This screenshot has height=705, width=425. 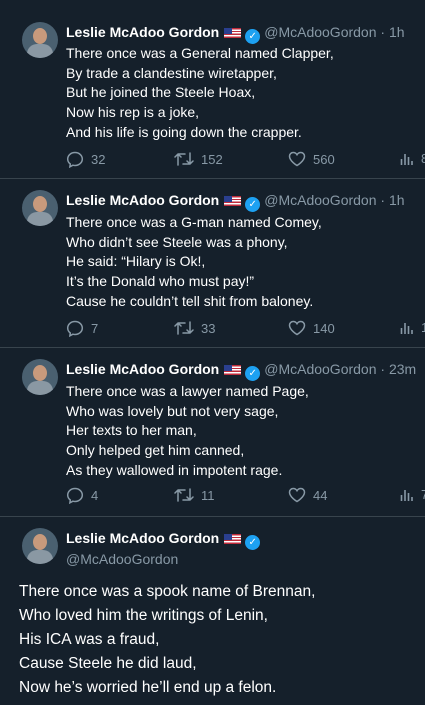 I want to click on retweet-button: 152, so click(x=198, y=159).